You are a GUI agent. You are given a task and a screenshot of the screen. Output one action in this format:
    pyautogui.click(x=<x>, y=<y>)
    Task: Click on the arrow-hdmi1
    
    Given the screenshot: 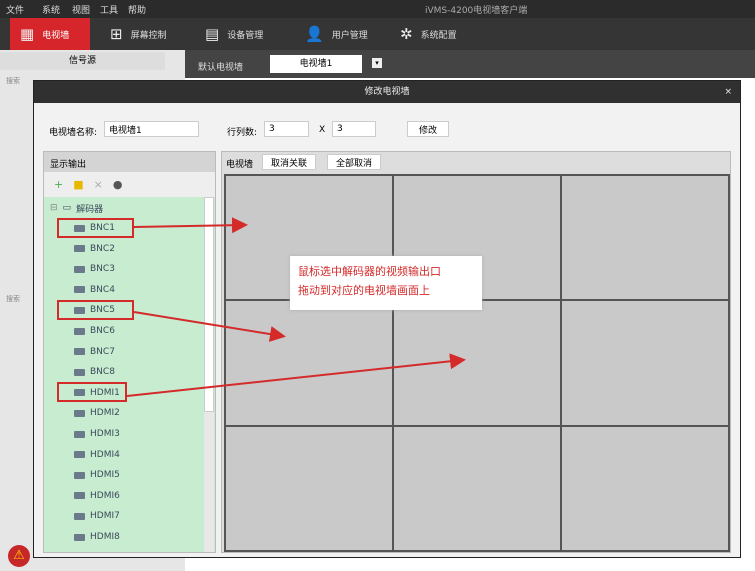 What is the action you would take?
    pyautogui.click(x=296, y=375)
    